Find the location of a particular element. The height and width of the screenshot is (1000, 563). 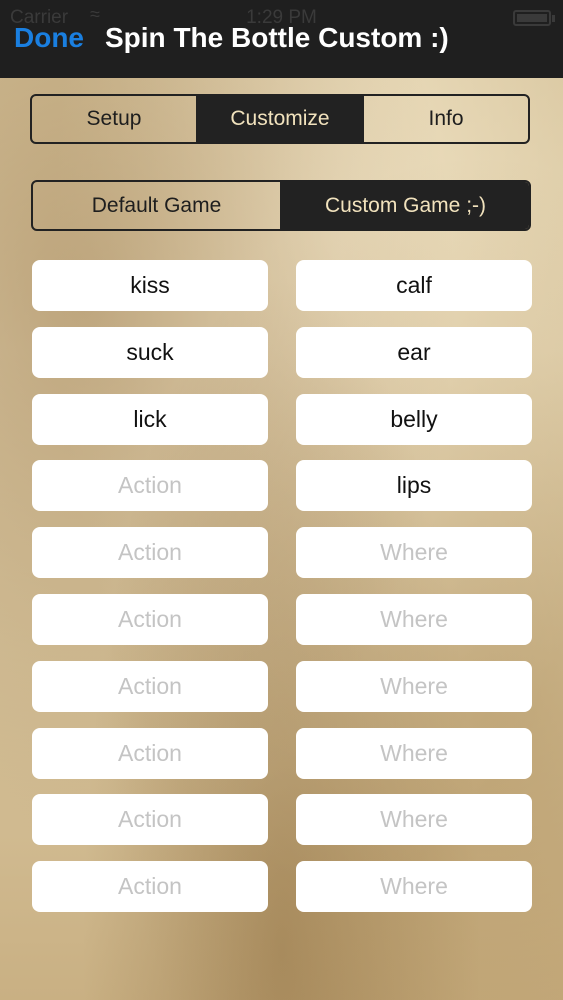

where-field: calf is located at coordinates (414, 285).